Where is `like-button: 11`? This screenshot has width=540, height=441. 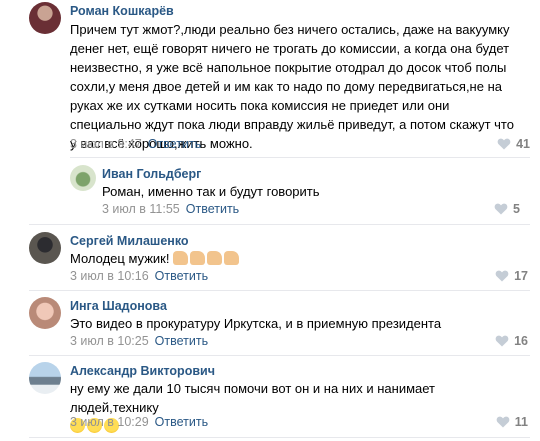 like-button: 11 is located at coordinates (512, 422).